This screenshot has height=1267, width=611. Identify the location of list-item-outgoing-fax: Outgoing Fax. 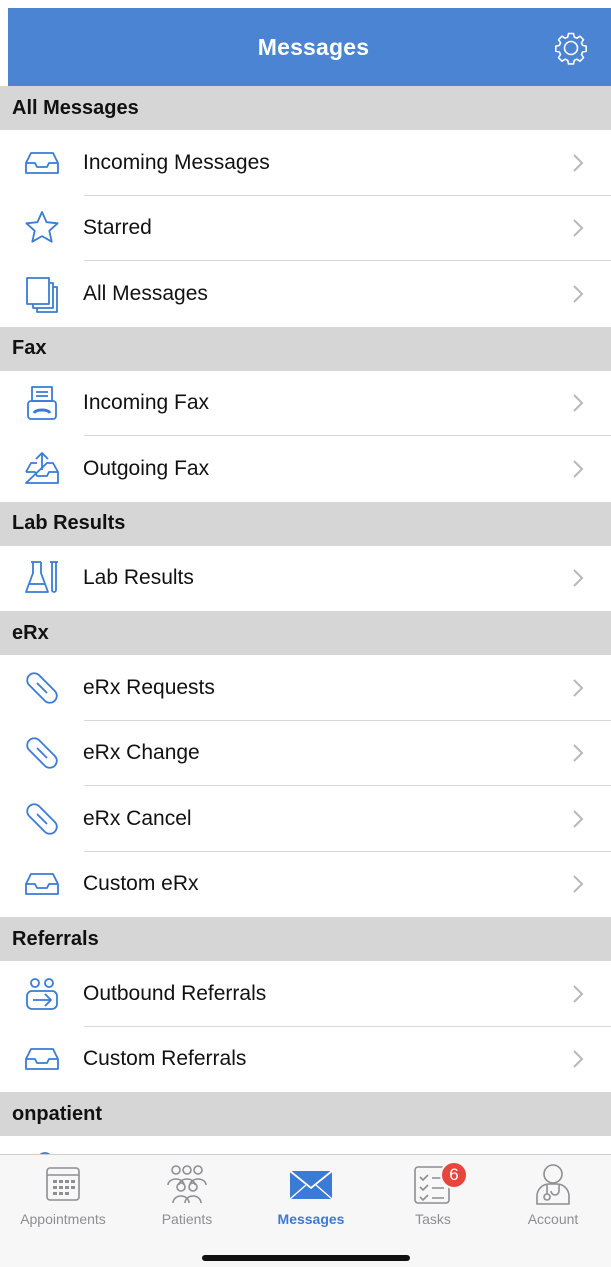
(305, 469).